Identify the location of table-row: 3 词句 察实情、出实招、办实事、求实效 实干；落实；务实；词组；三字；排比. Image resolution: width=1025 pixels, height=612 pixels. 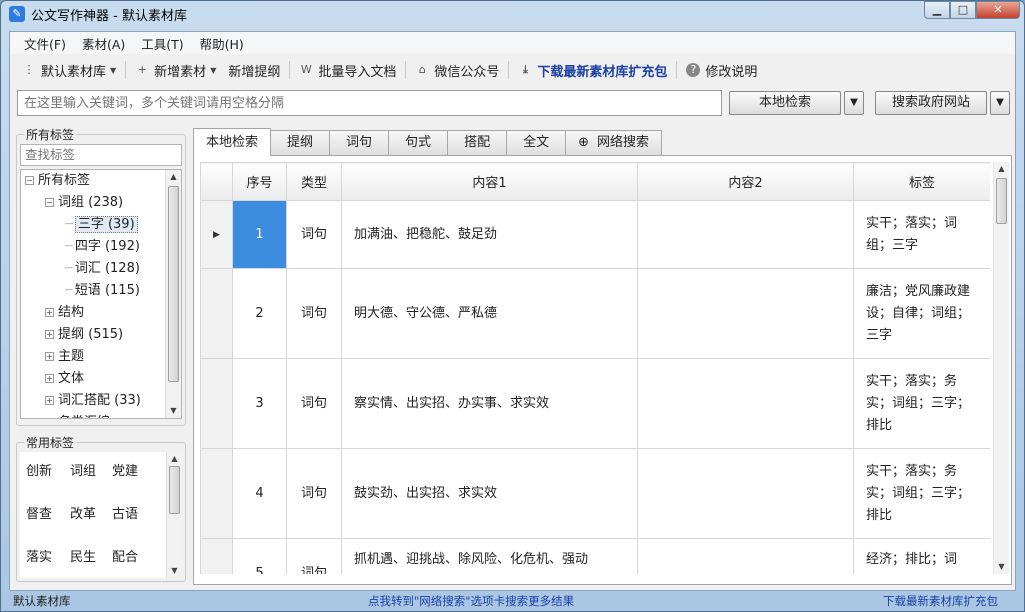
(595, 403).